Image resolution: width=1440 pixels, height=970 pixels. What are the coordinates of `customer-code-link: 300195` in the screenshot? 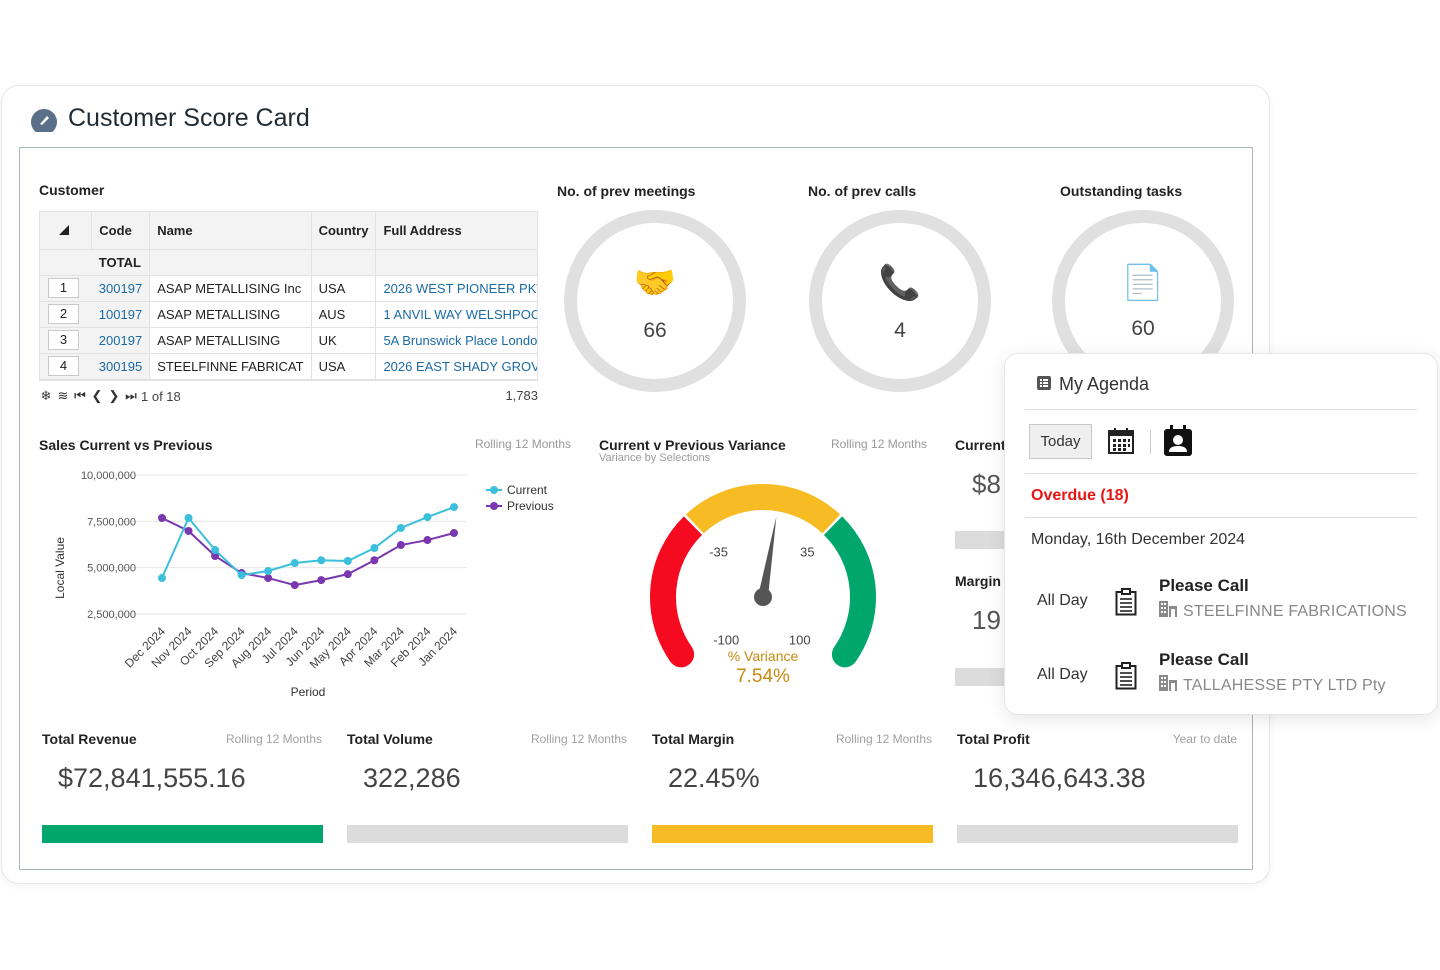 It's located at (121, 366).